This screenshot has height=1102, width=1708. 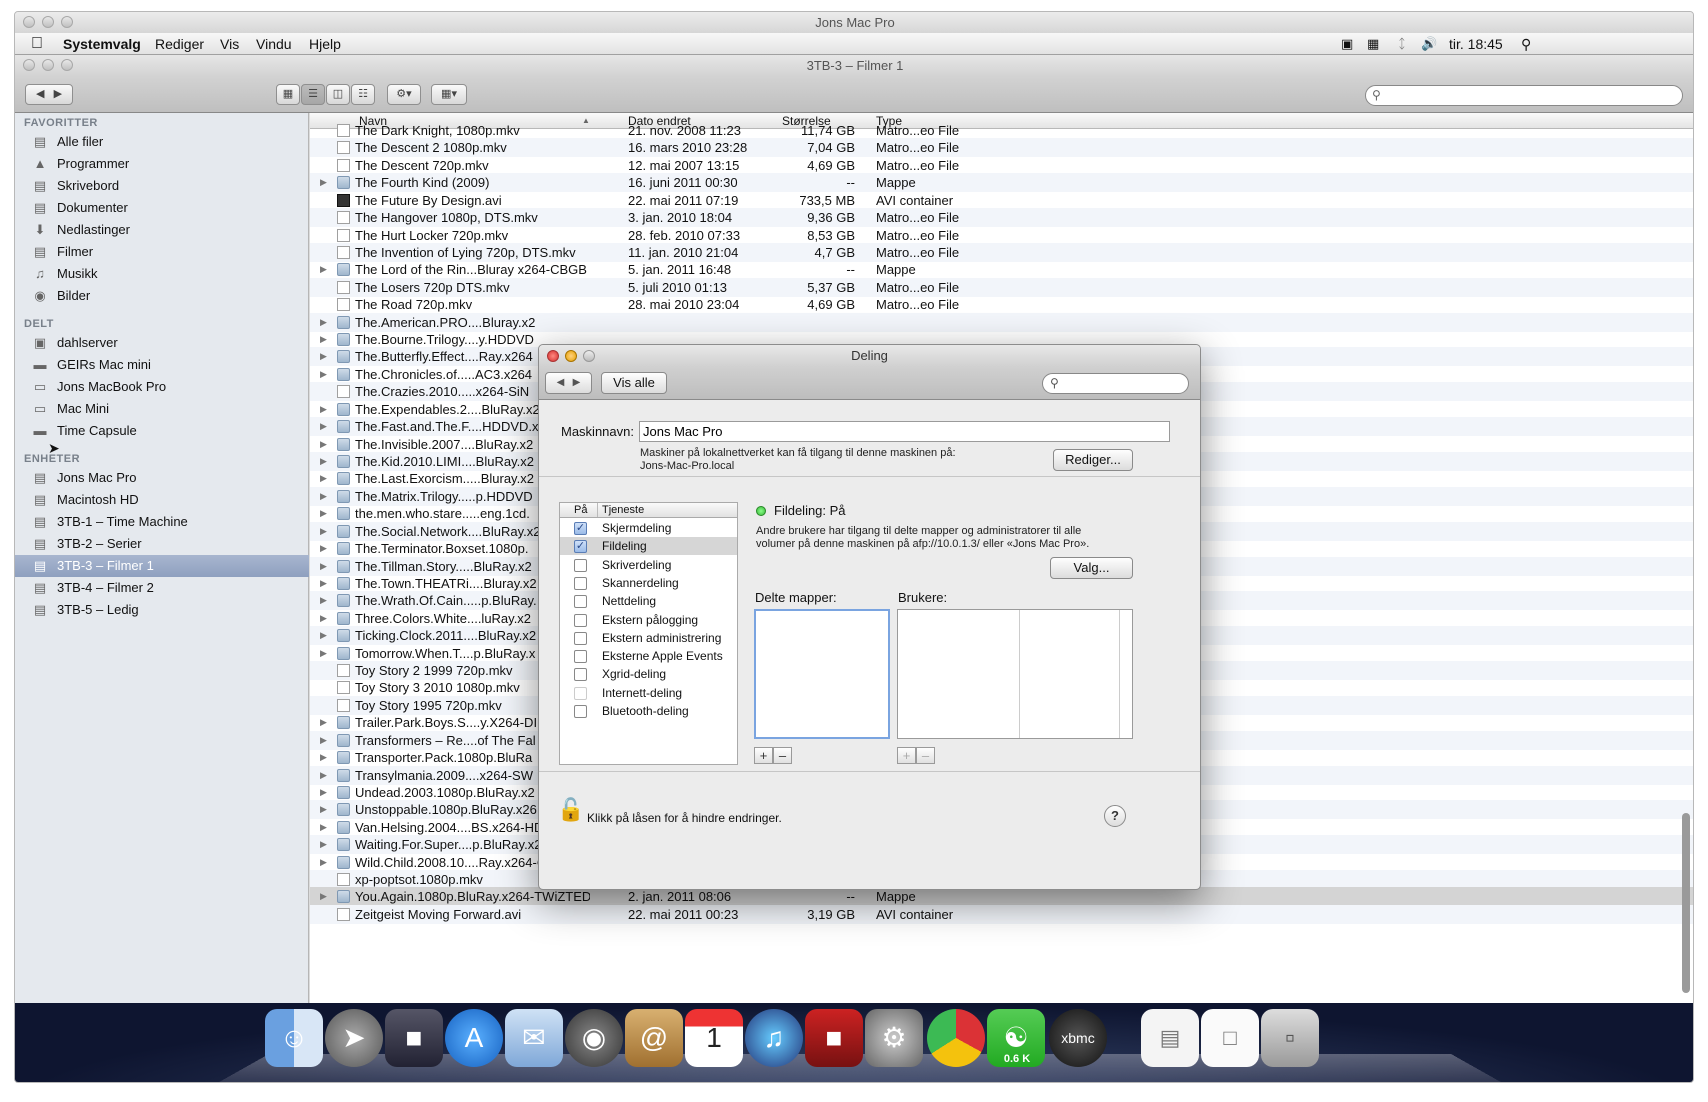 What do you see at coordinates (1429, 44) in the screenshot?
I see `volume-icon: 🔊` at bounding box center [1429, 44].